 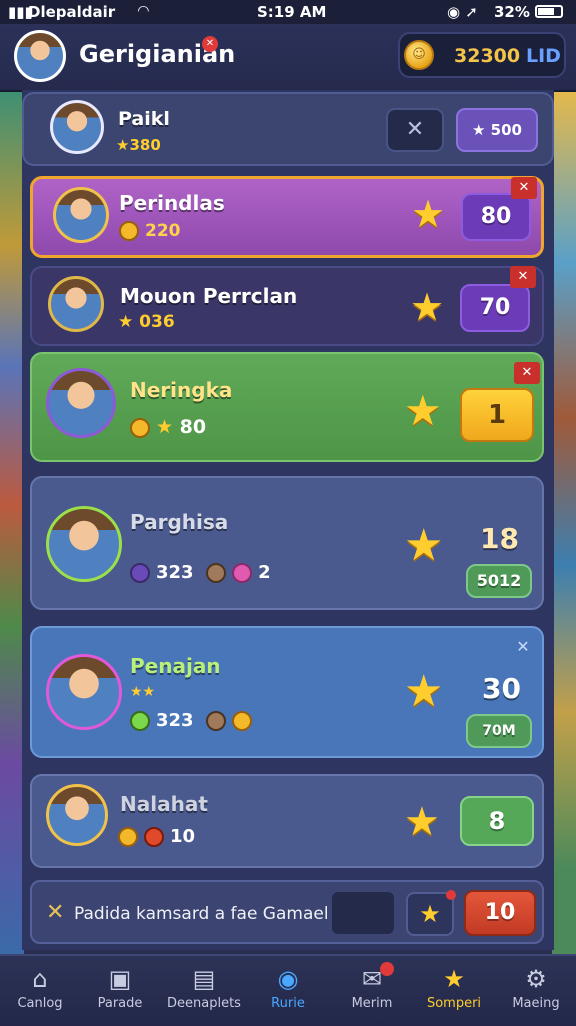 I want to click on cards-icon: ▤, so click(x=204, y=979).